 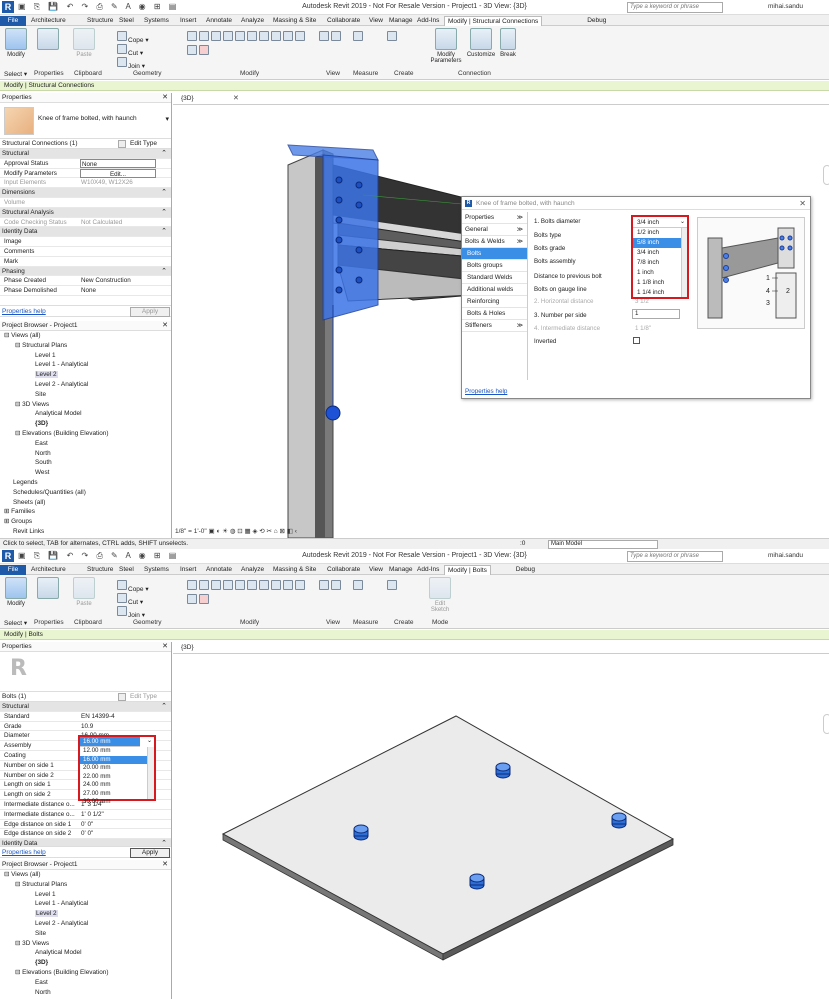 What do you see at coordinates (85, 895) in the screenshot?
I see `browser-node: Level 1` at bounding box center [85, 895].